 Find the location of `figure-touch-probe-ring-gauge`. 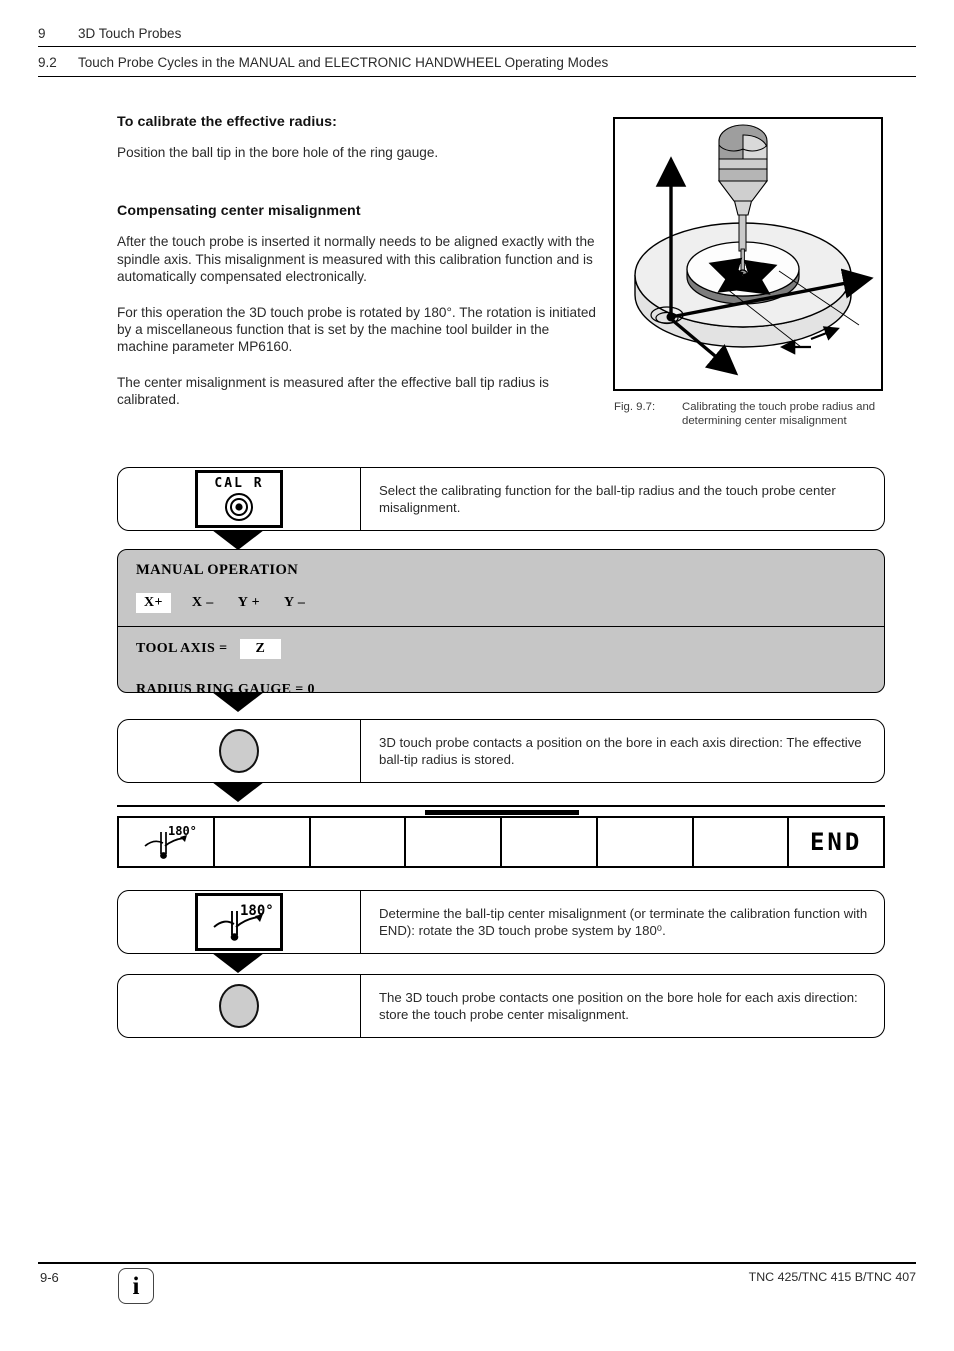

figure-touch-probe-ring-gauge is located at coordinates (748, 254).